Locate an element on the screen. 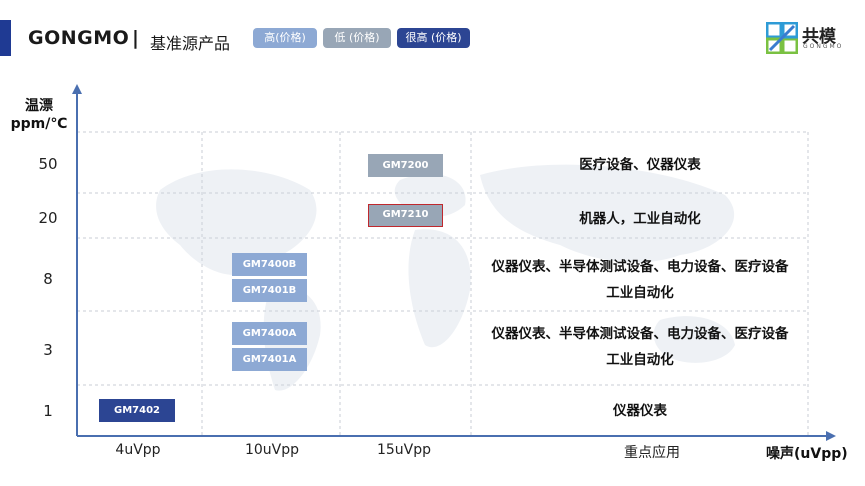 Image resolution: width=865 pixels, height=486 pixels. application-line1: 仪器仪表 is located at coordinates (640, 411).